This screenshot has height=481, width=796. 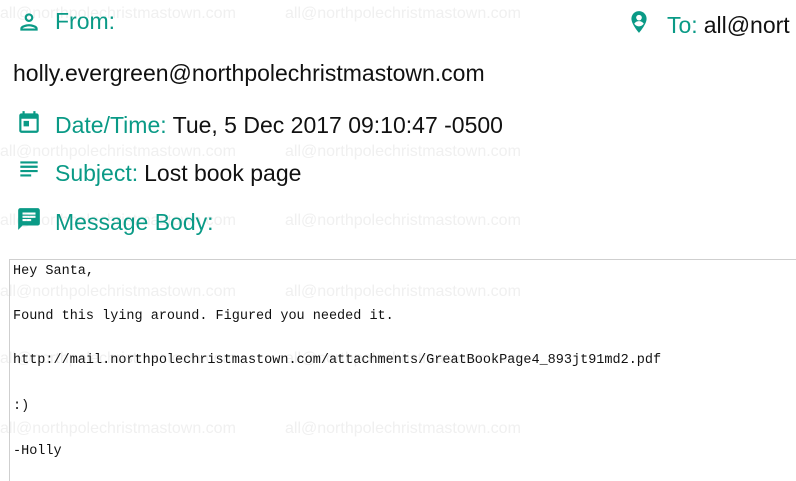 What do you see at coordinates (746, 25) in the screenshot?
I see `to-value: all@nort` at bounding box center [746, 25].